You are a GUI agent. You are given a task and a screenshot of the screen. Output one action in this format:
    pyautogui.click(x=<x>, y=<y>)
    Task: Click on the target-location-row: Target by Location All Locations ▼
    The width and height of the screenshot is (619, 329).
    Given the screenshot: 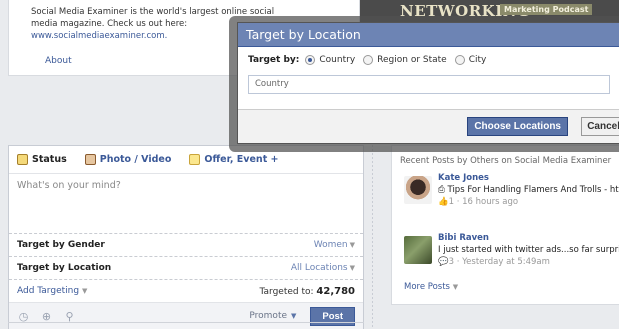 What is the action you would take?
    pyautogui.click(x=186, y=268)
    